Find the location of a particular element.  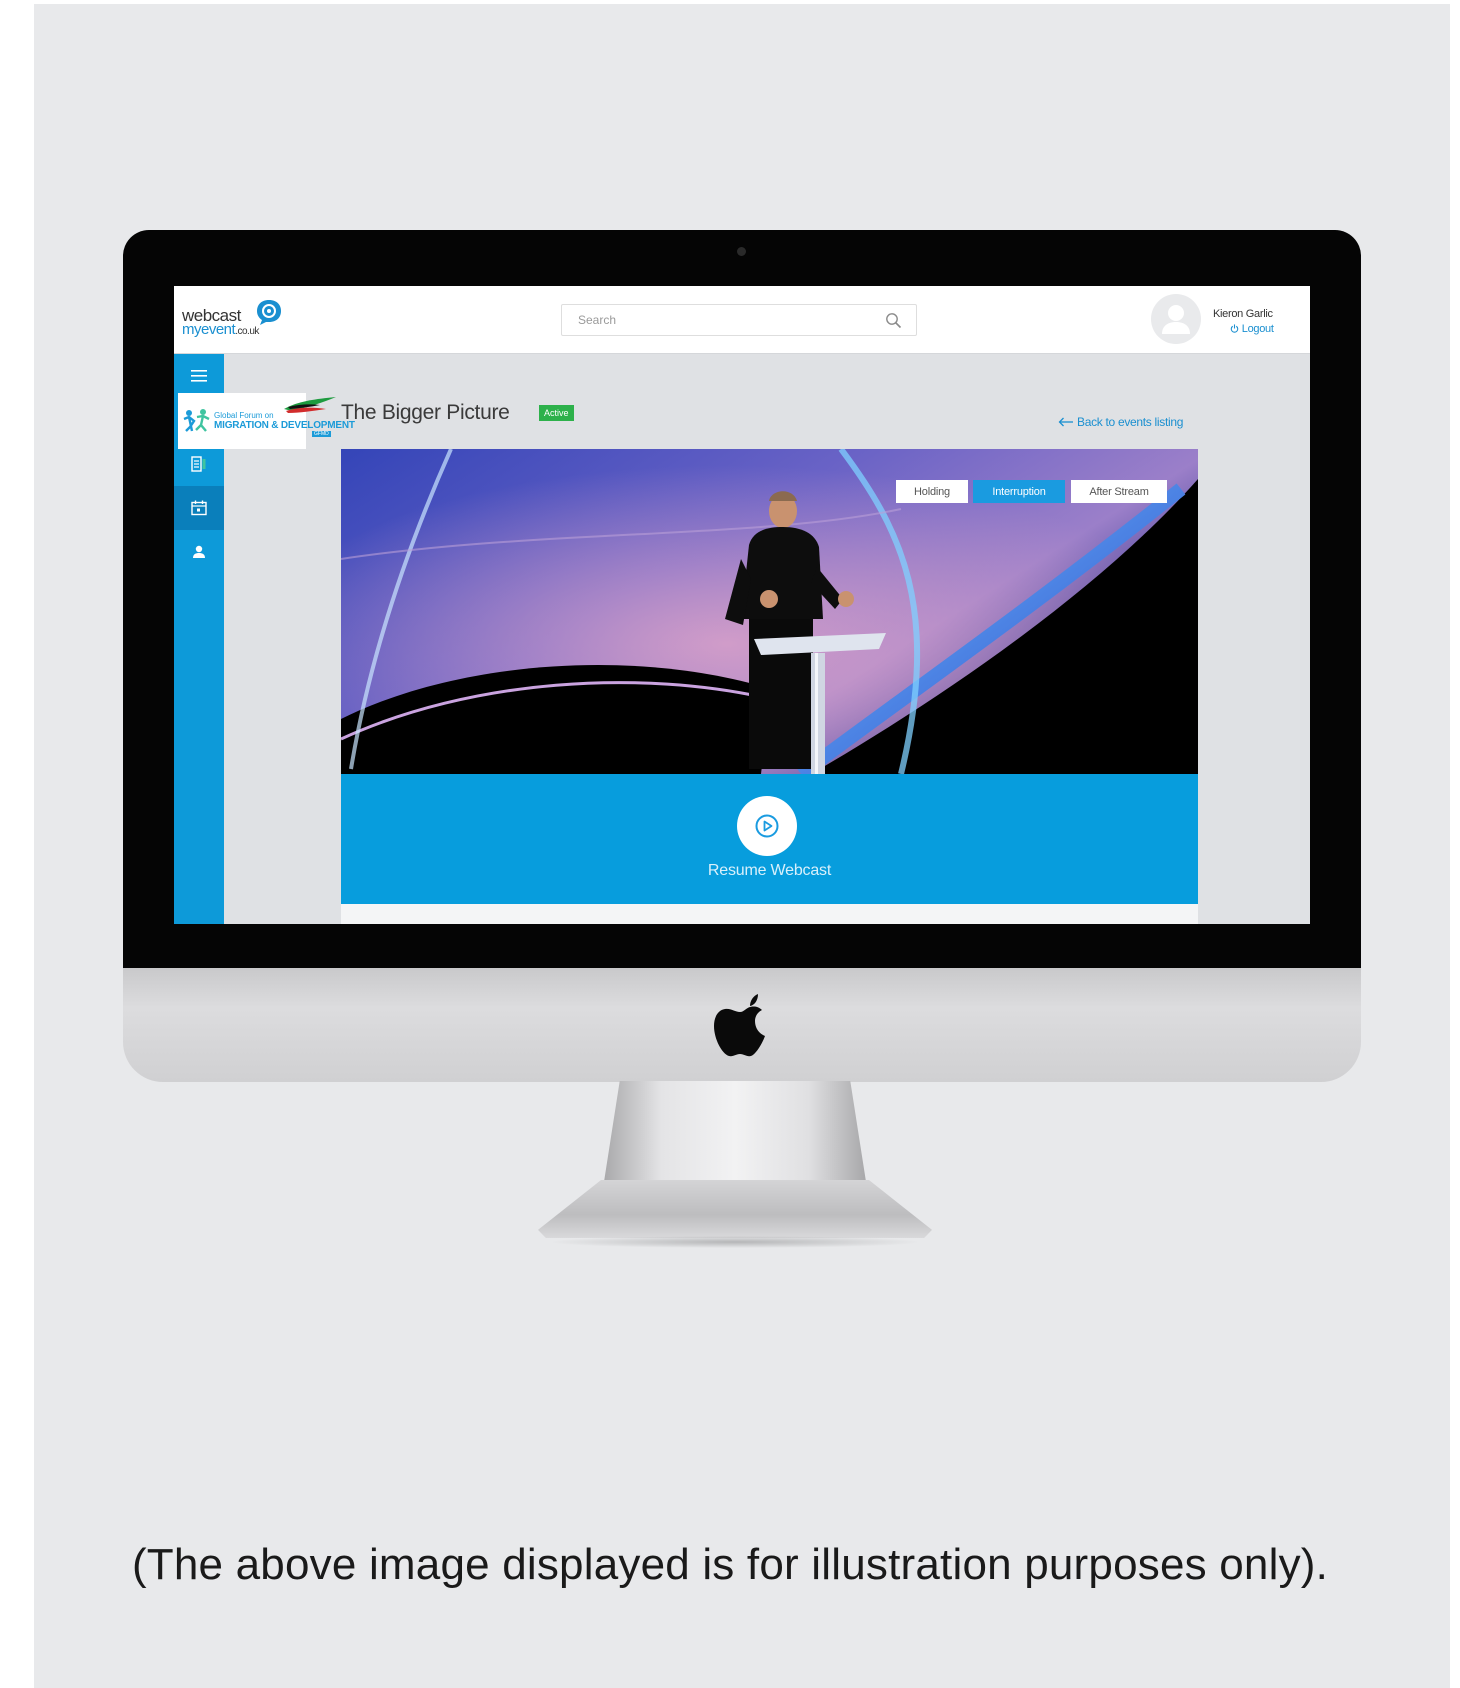

brand-text-bottom: myevent.co.uk is located at coordinates (220, 329).